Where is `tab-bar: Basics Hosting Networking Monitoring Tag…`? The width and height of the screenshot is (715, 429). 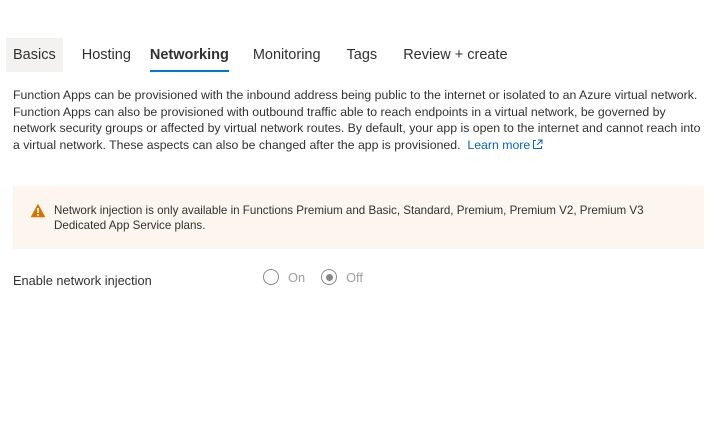
tab-bar: Basics Hosting Networking Monitoring Tag… is located at coordinates (263, 55).